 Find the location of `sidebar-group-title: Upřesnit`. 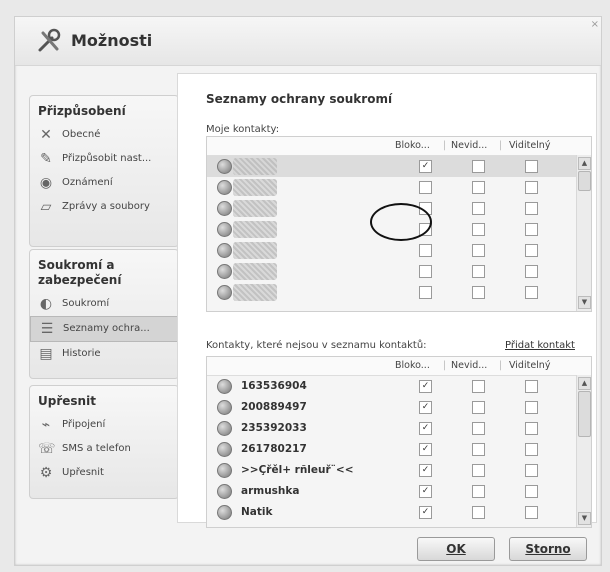

sidebar-group-title: Upřesnit is located at coordinates (67, 401).